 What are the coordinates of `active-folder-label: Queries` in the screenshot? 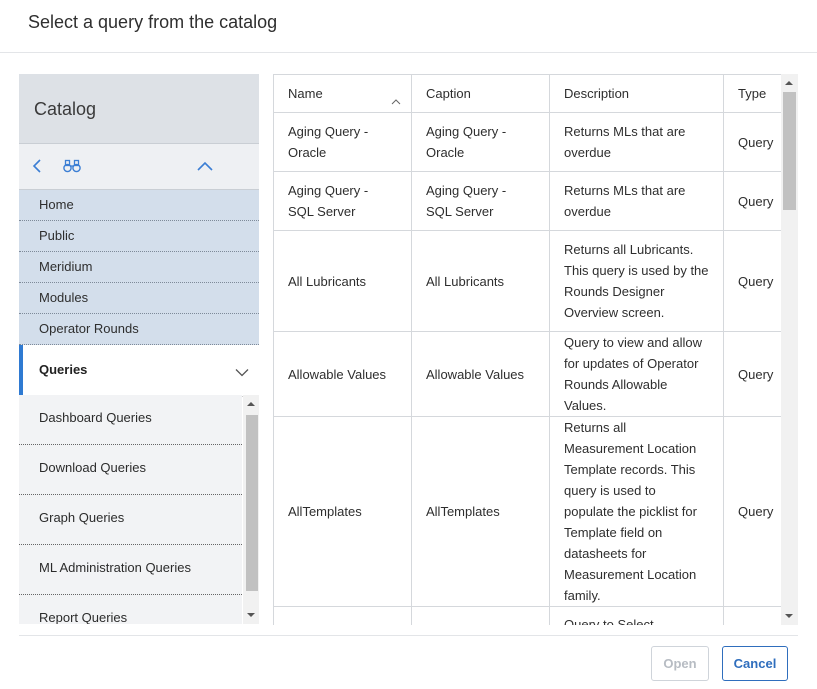 It's located at (63, 369).